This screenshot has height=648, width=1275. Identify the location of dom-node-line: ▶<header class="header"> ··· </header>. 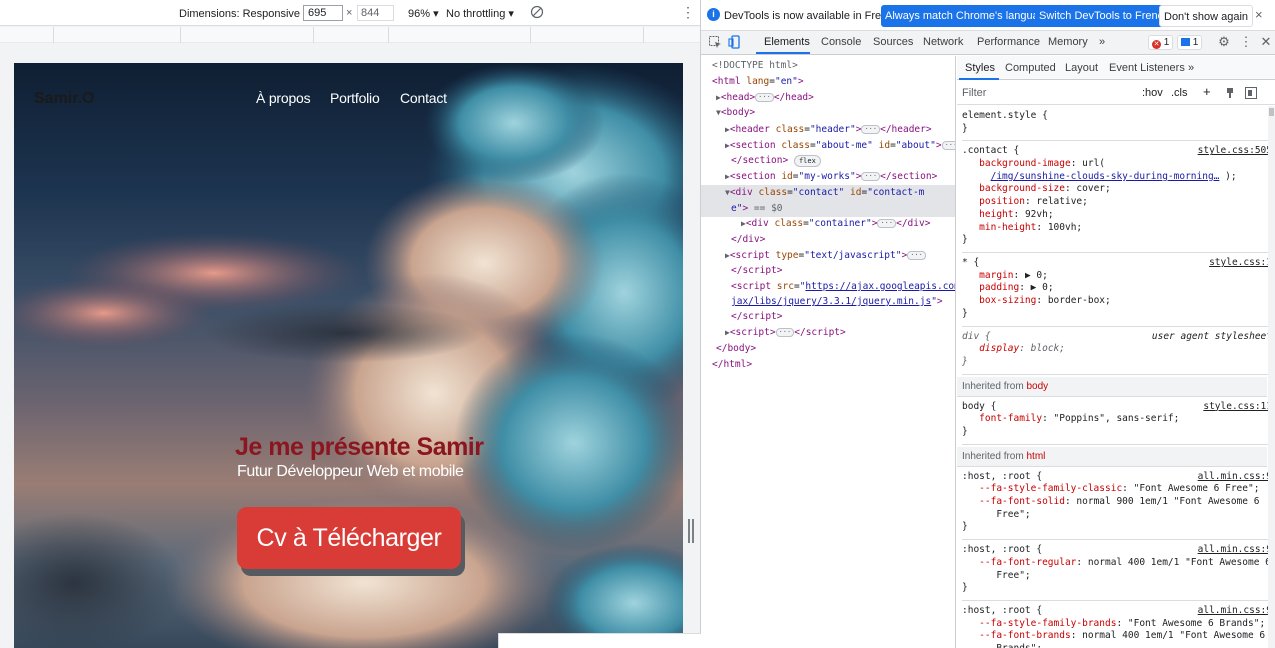
(828, 130).